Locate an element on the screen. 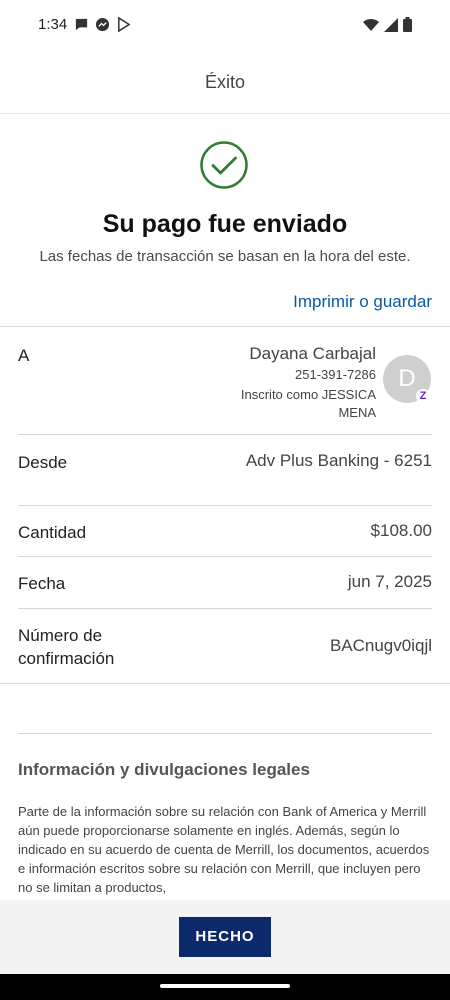  home-gesture-handle is located at coordinates (225, 986).